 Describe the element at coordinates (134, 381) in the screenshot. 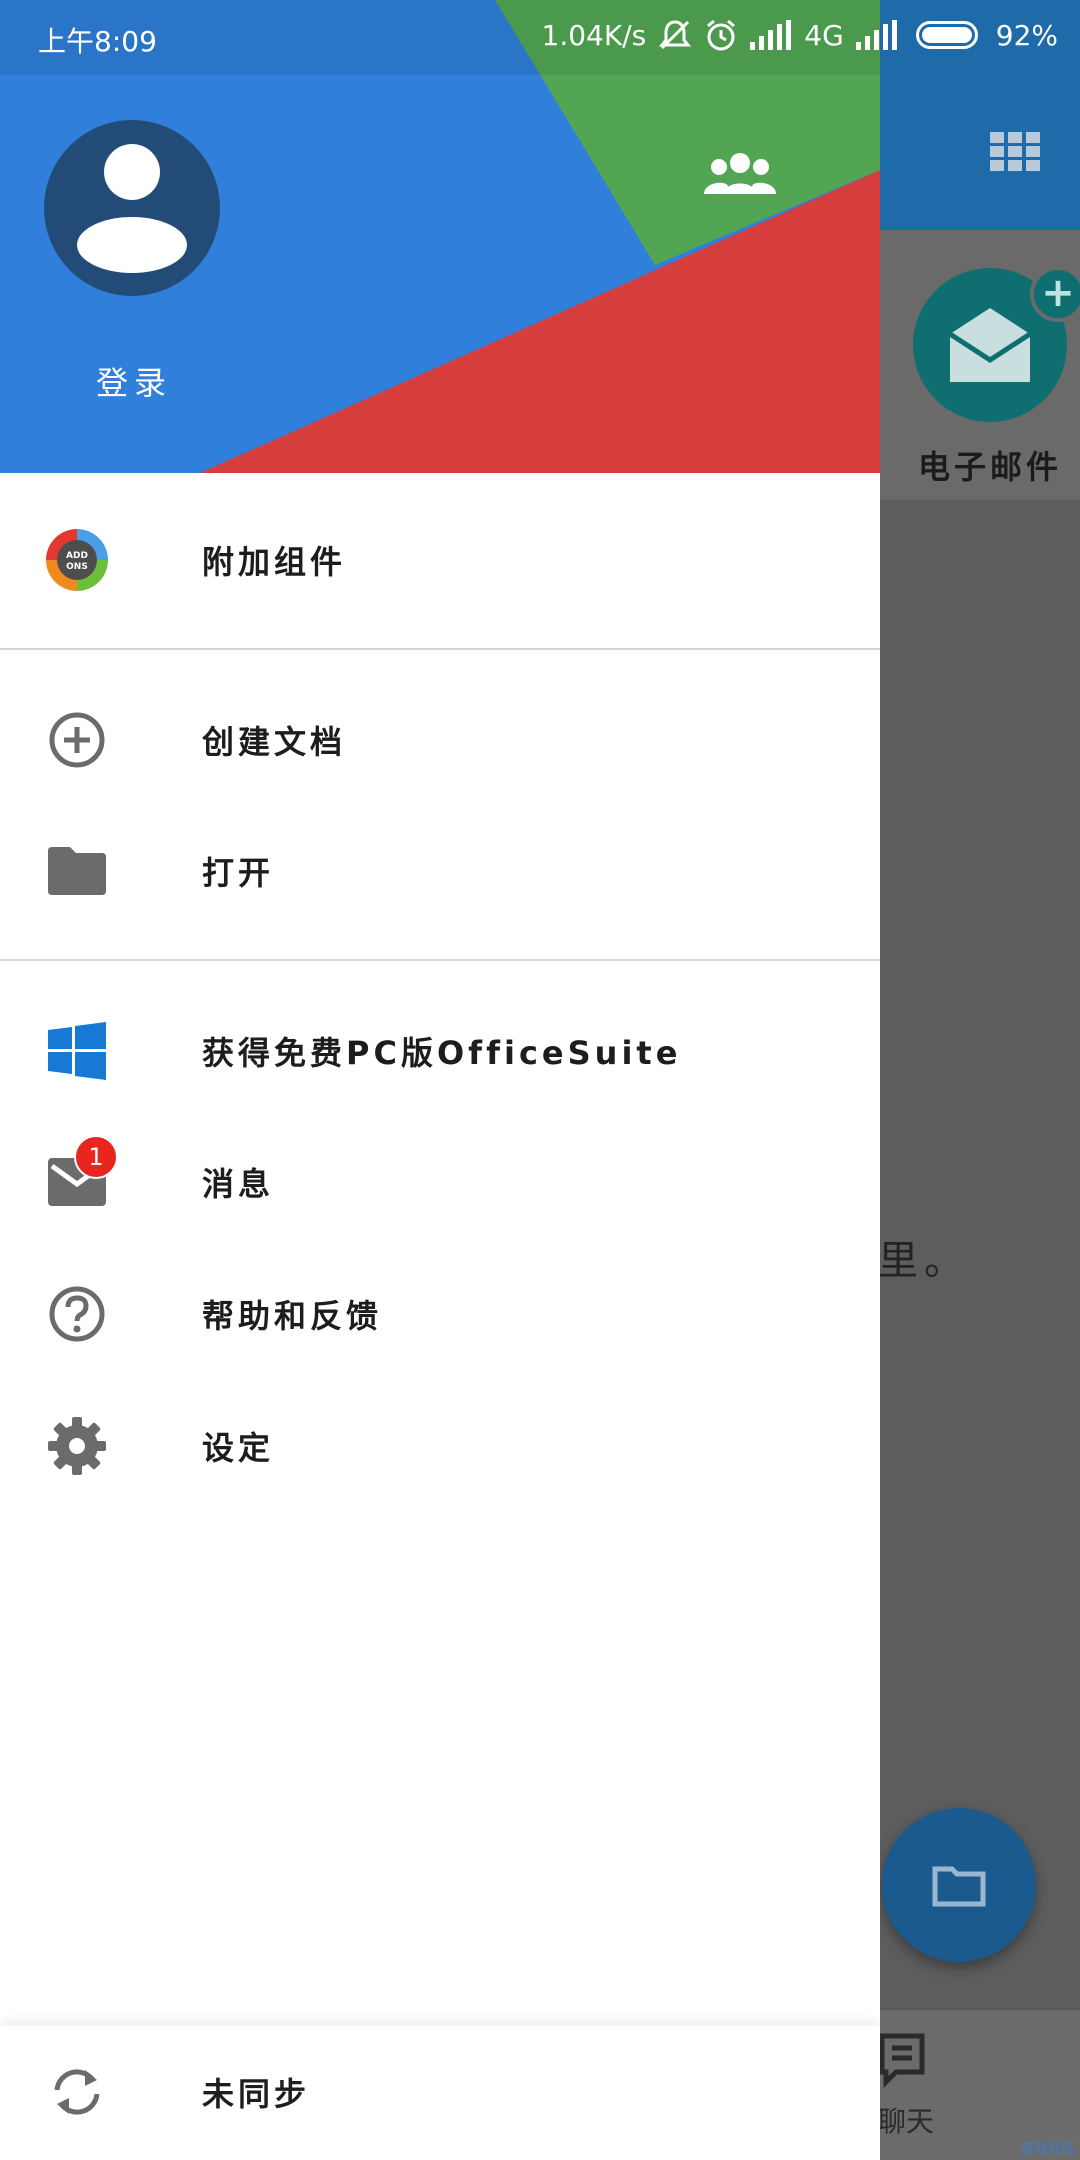

I see `login-link: 登录` at that location.